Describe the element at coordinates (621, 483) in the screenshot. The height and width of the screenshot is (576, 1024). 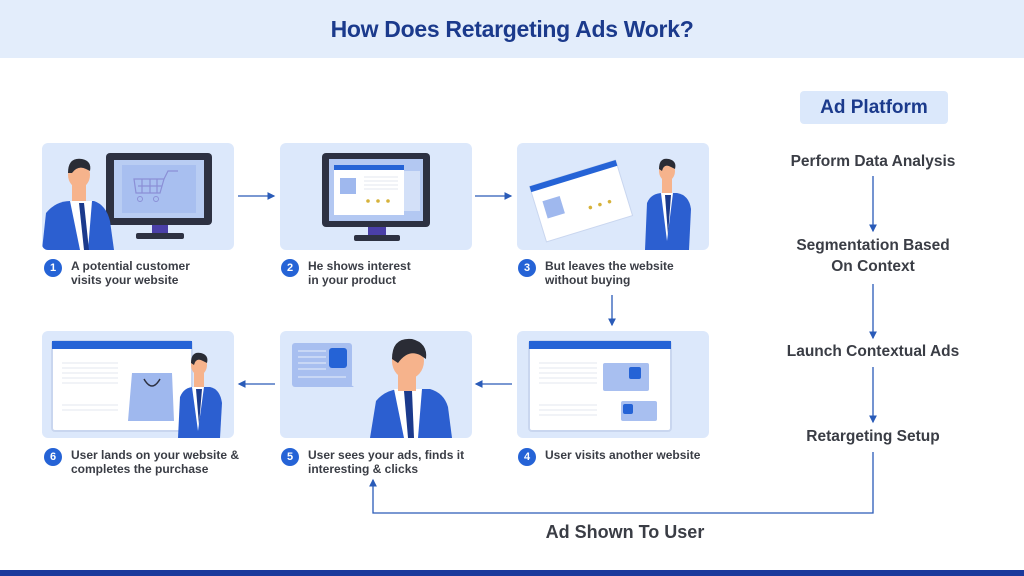
I see `arrow-ad-shown-loop` at that location.